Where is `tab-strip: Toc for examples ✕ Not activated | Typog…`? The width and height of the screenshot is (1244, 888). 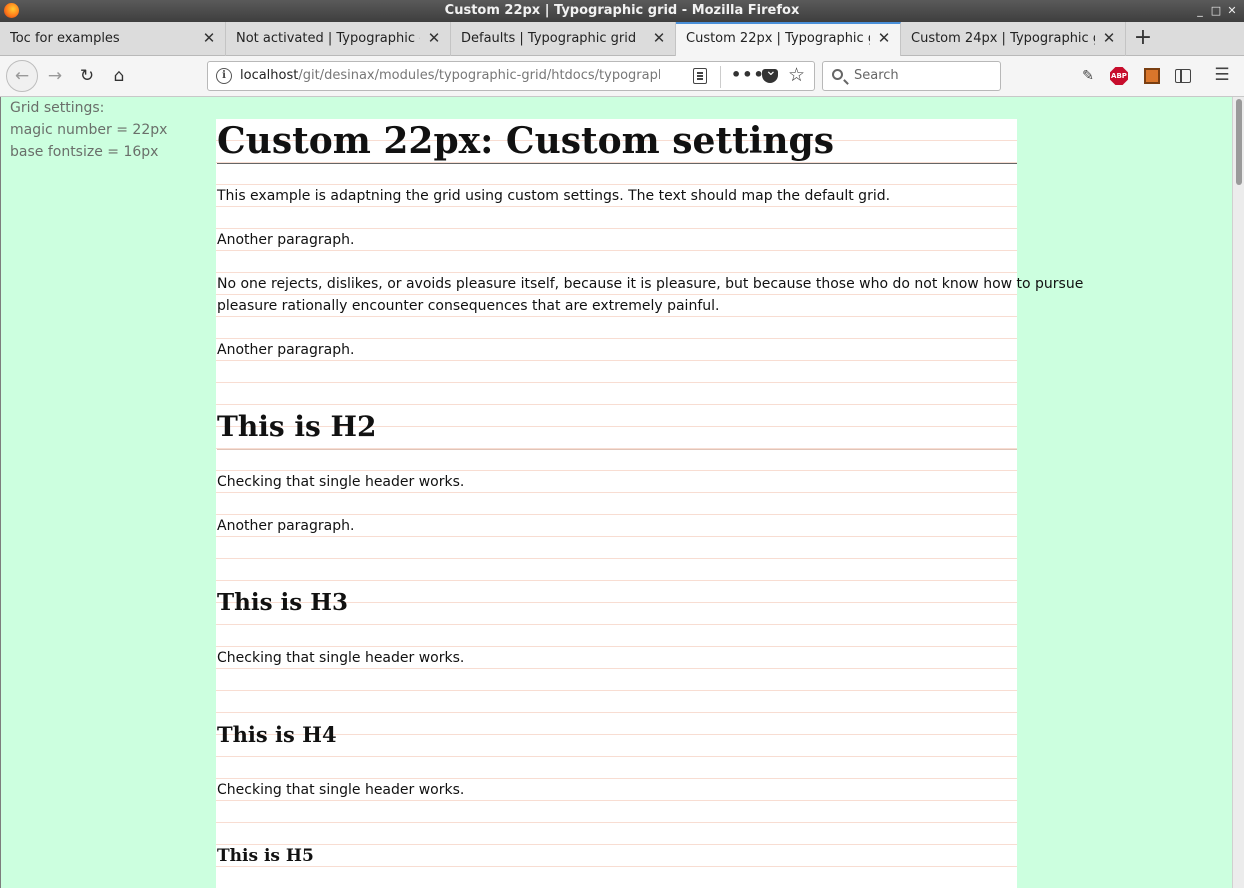
tab-strip: Toc for examples ✕ Not activated | Typog… is located at coordinates (622, 39).